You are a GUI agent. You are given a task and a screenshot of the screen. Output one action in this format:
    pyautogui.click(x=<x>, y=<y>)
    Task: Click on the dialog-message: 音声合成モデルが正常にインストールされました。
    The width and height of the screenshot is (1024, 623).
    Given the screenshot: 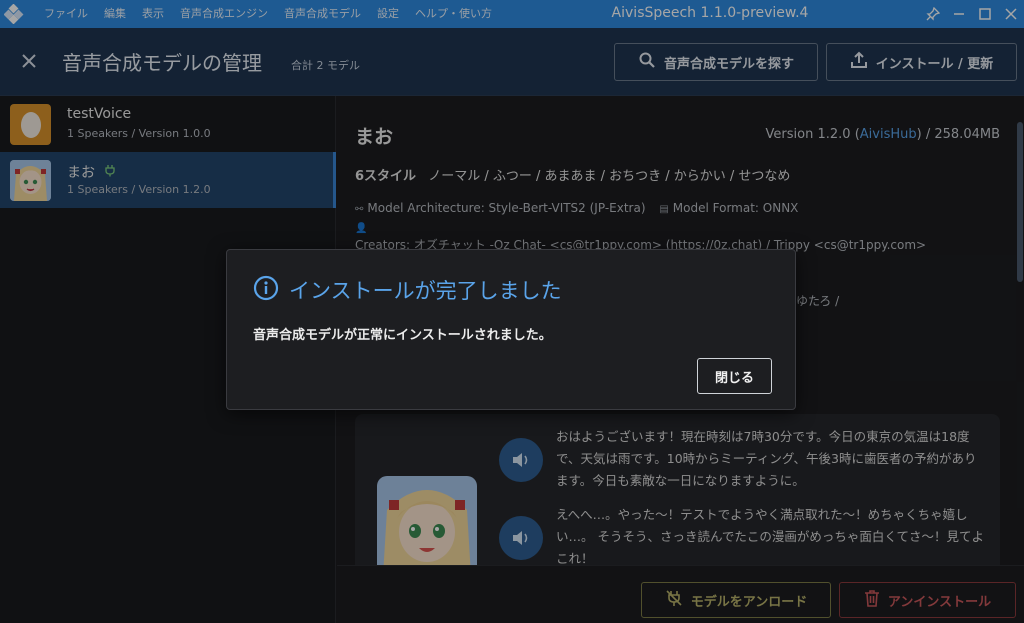 What is the action you would take?
    pyautogui.click(x=402, y=335)
    